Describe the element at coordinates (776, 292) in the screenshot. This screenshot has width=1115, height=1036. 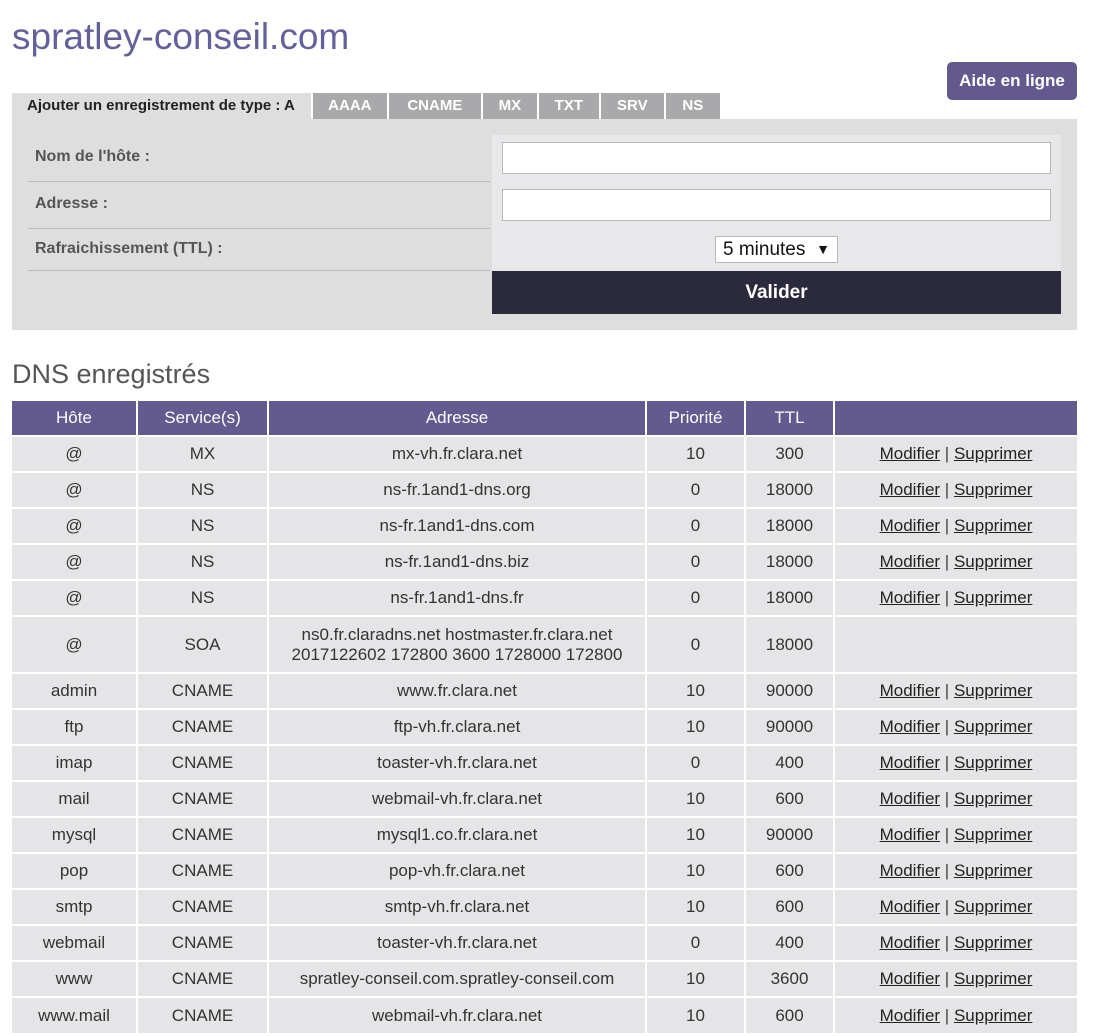
I see `submit-button: Valider` at that location.